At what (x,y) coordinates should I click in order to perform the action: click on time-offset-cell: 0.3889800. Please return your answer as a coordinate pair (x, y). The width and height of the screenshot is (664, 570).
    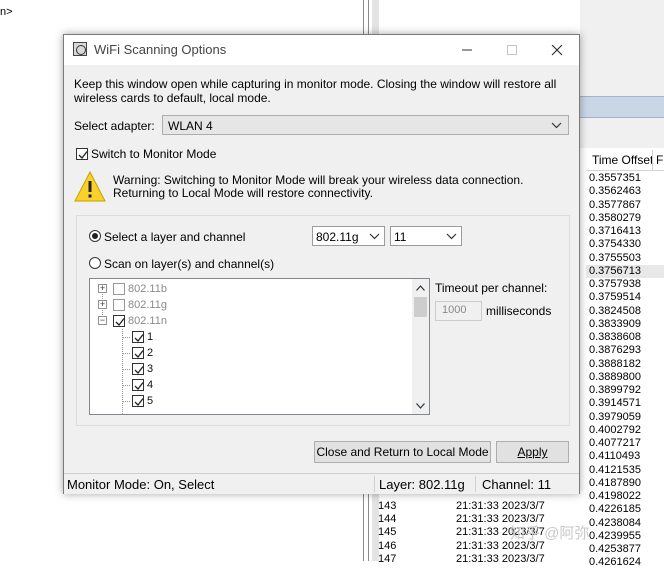
    Looking at the image, I should click on (625, 377).